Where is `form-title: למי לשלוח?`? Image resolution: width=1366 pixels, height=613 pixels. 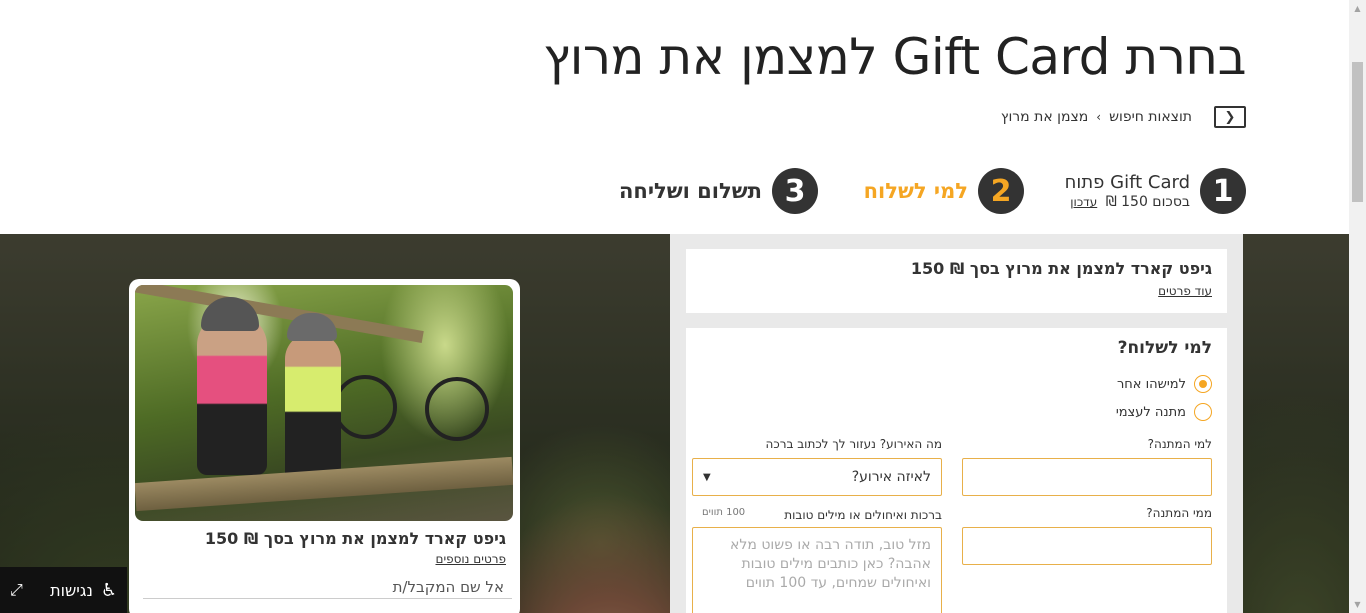 form-title: למי לשלוח? is located at coordinates (1164, 348).